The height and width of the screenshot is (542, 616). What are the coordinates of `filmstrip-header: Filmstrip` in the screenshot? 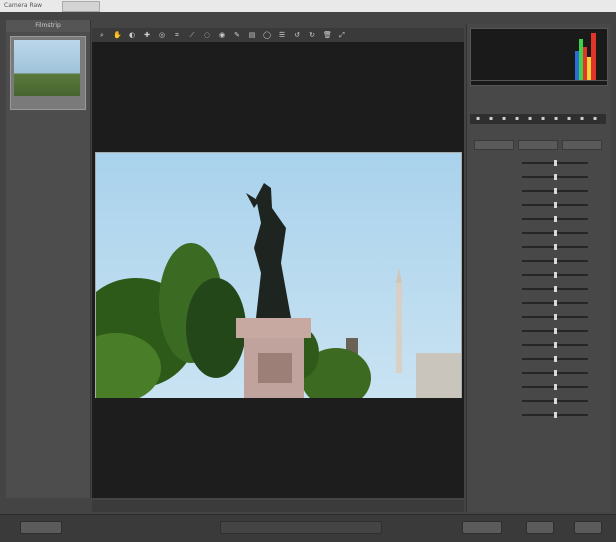 It's located at (48, 26).